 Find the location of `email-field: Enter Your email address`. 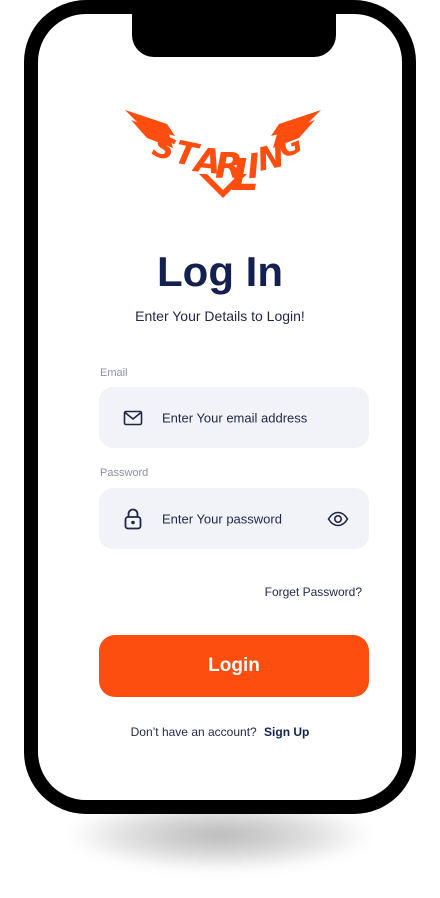

email-field: Enter Your email address is located at coordinates (234, 417).